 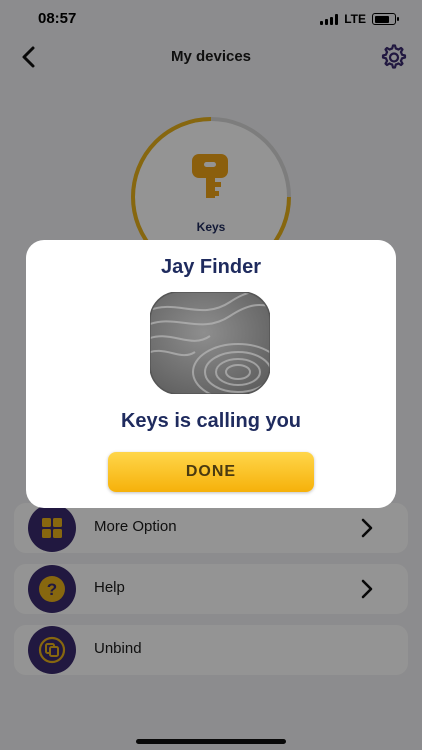 I want to click on done-button: DONE, so click(x=211, y=472).